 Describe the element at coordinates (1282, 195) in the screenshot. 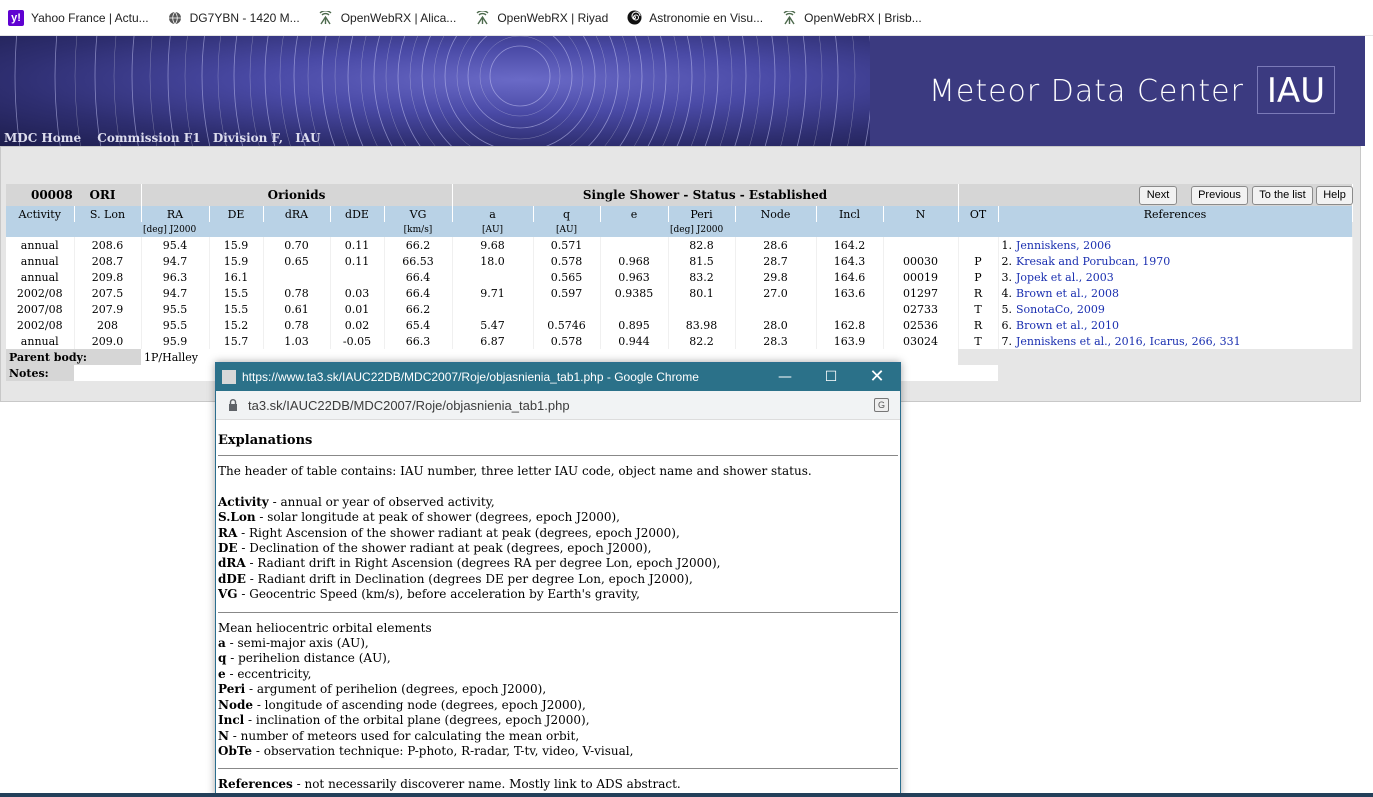

I see `to-the-list-button: To the list` at that location.